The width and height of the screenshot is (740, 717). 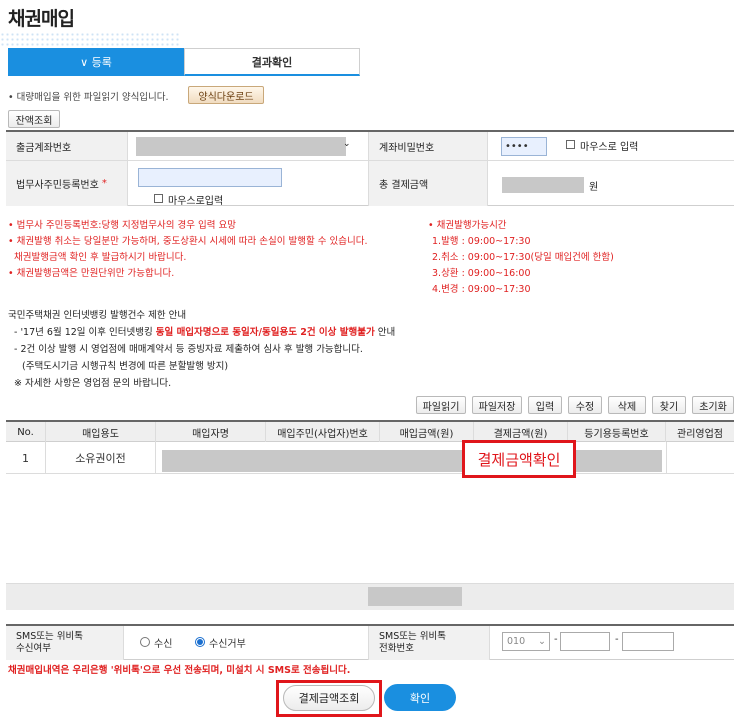 What do you see at coordinates (272, 62) in the screenshot?
I see `tab-result: 결과확인` at bounding box center [272, 62].